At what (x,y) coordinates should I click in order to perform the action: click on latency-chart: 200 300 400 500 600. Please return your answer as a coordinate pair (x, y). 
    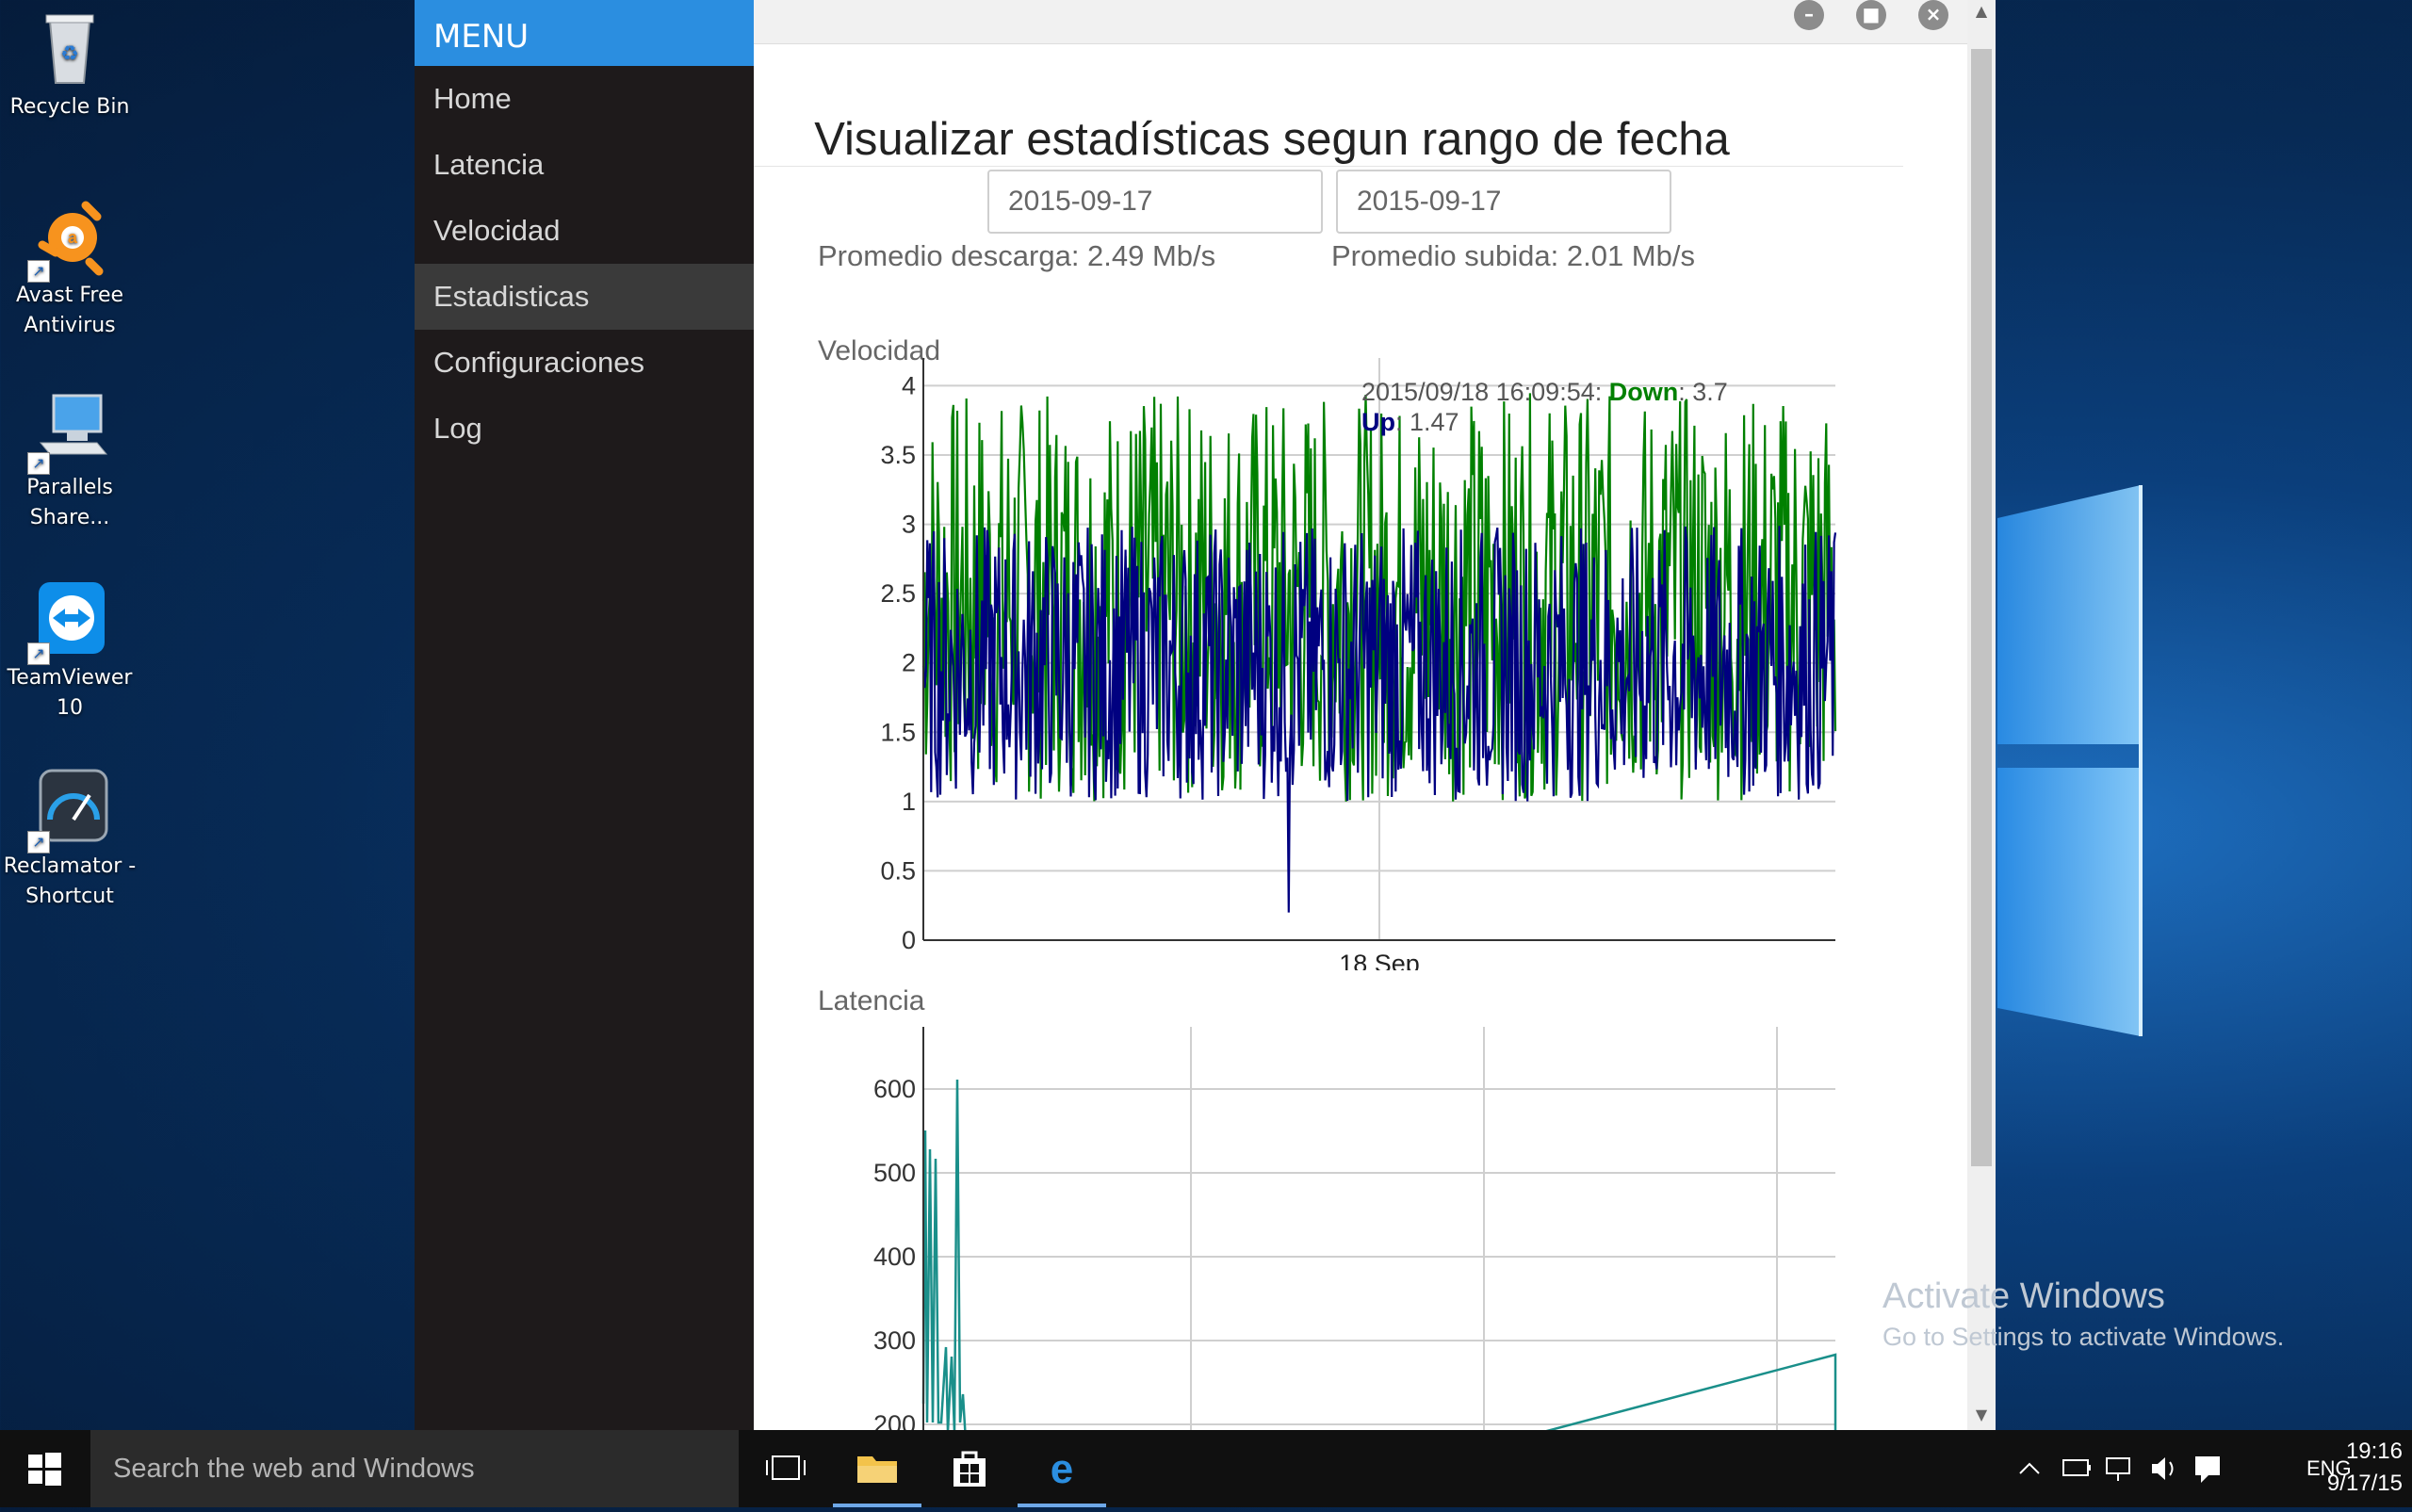
    Looking at the image, I should click on (1355, 1228).